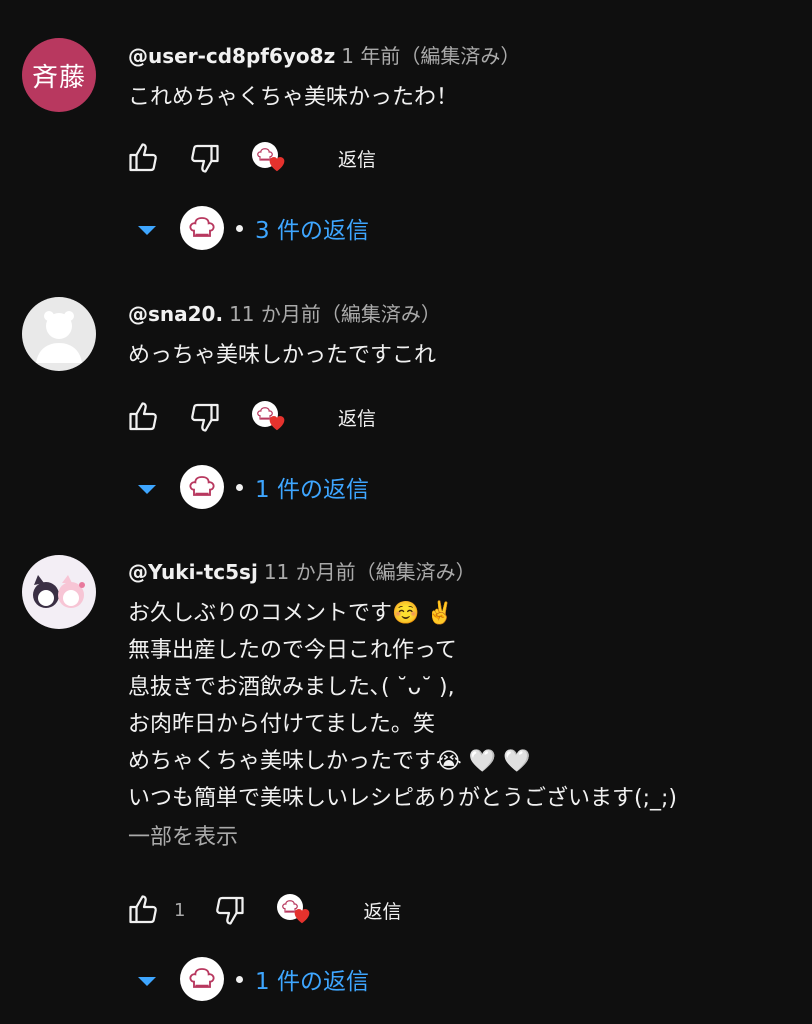  I want to click on comment-author: @user-cd8pf6yo8z, so click(231, 56).